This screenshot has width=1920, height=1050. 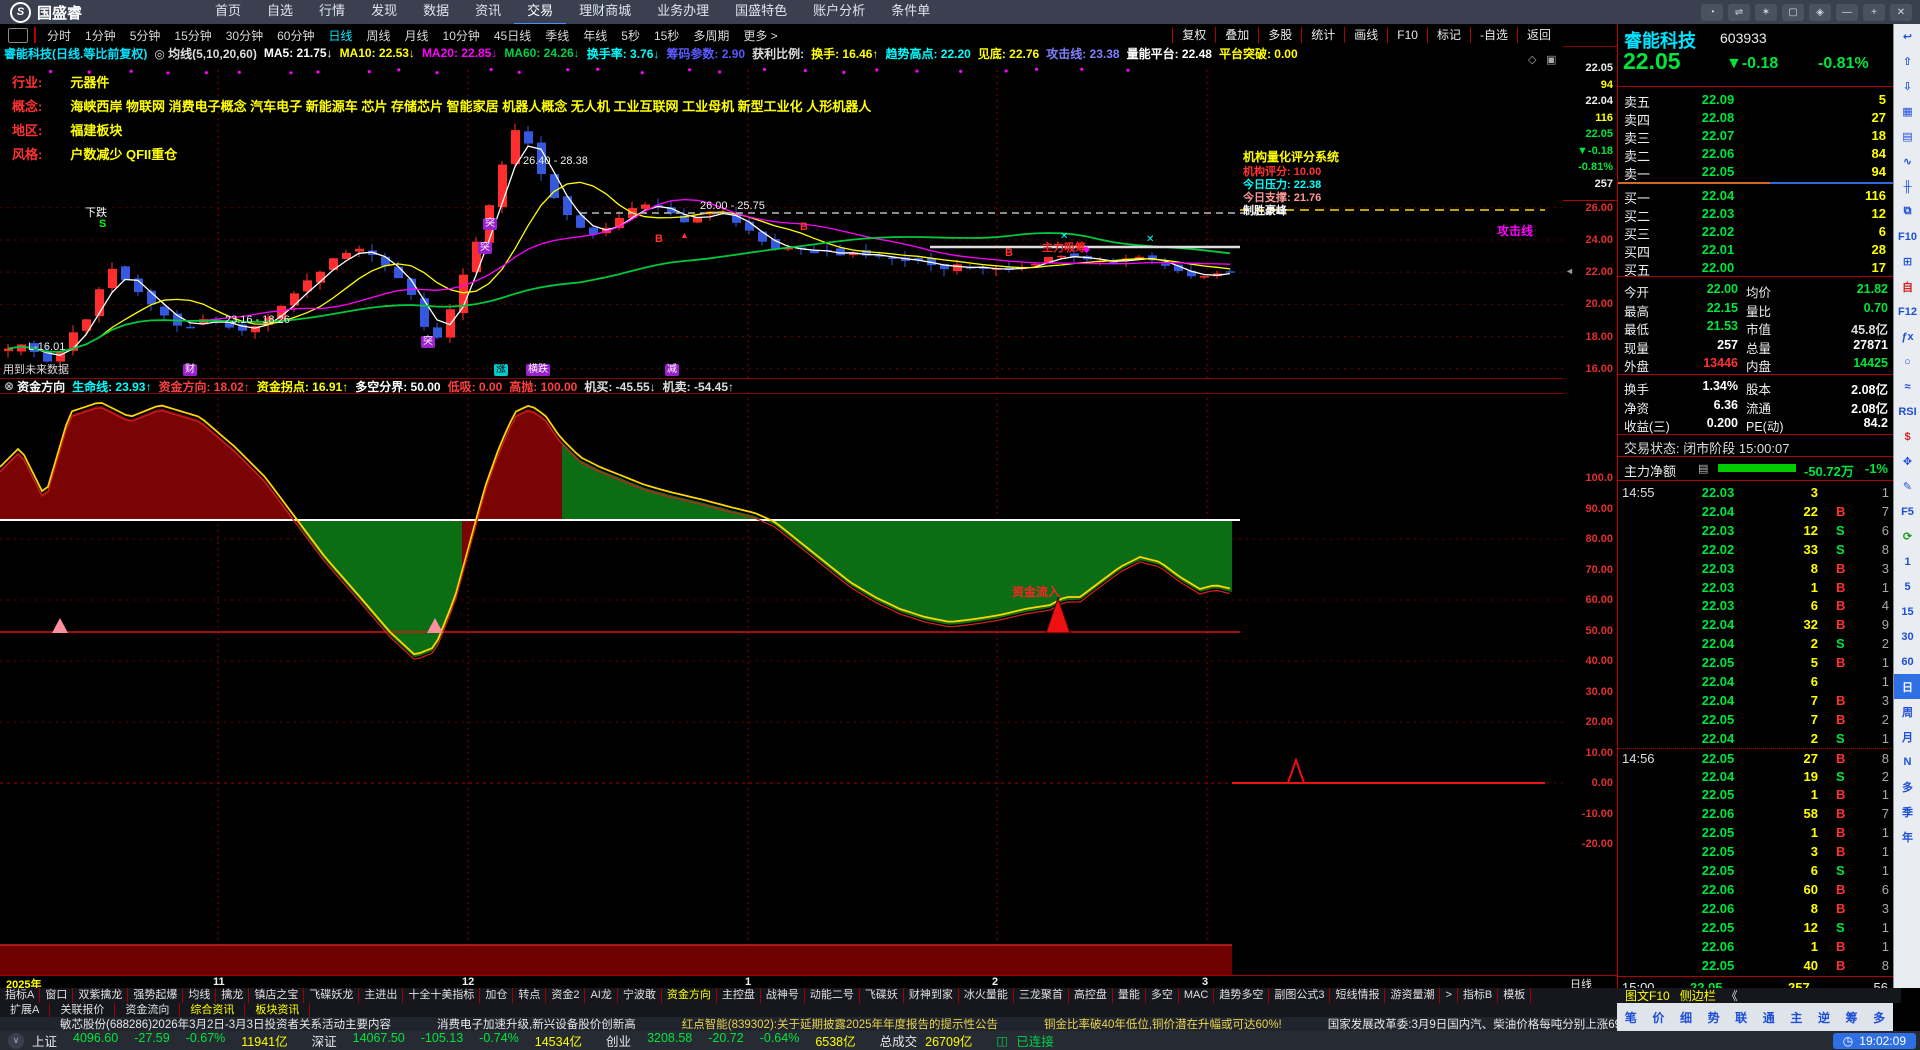 I want to click on menu-item-理财商城: 理财商城, so click(x=605, y=11).